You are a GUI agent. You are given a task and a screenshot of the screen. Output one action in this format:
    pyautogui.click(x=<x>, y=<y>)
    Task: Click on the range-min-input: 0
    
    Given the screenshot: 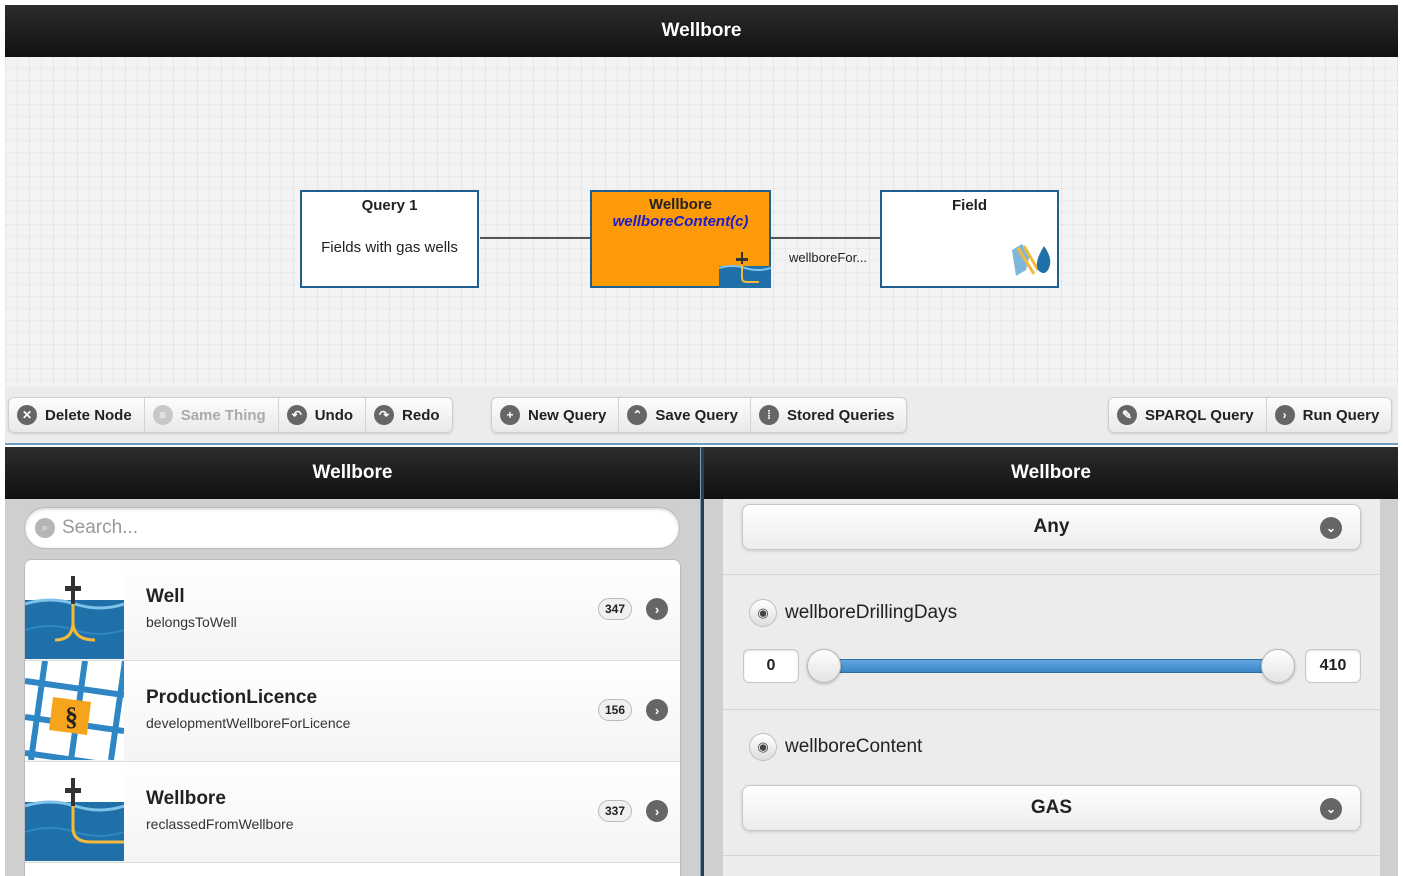 What is the action you would take?
    pyautogui.click(x=771, y=666)
    